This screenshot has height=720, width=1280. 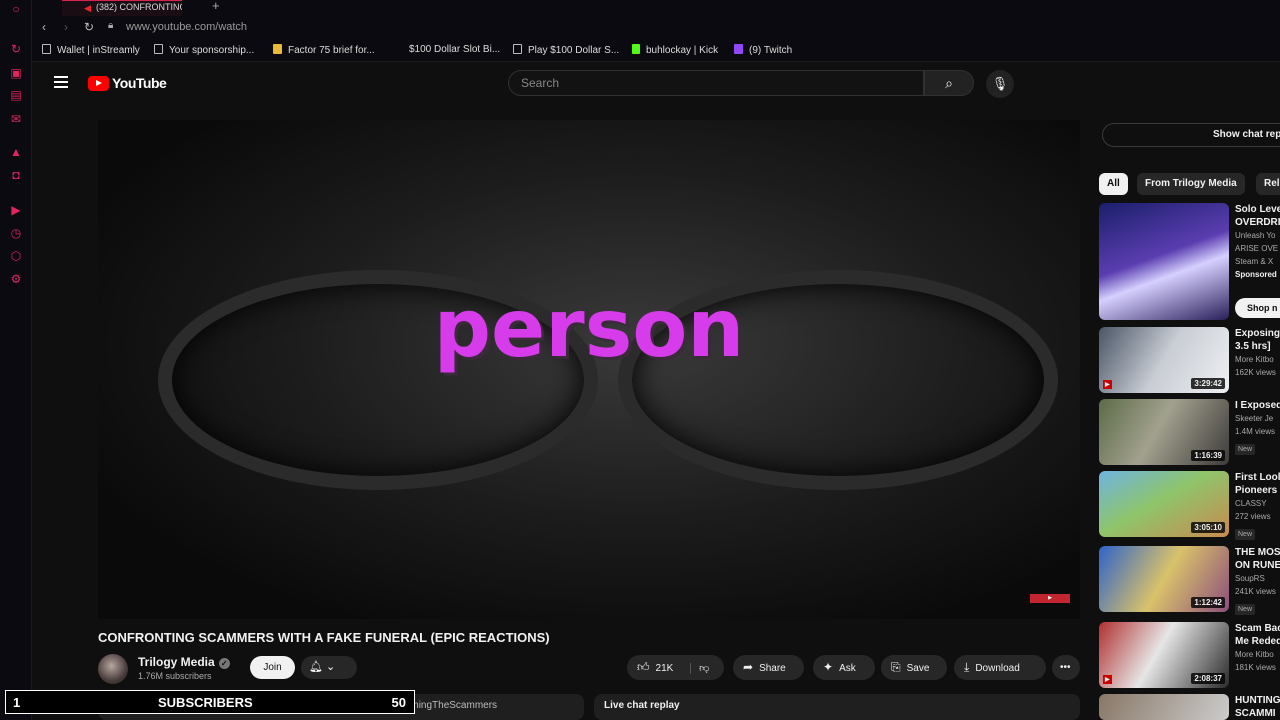 I want to click on kick-icon, so click(x=636, y=49).